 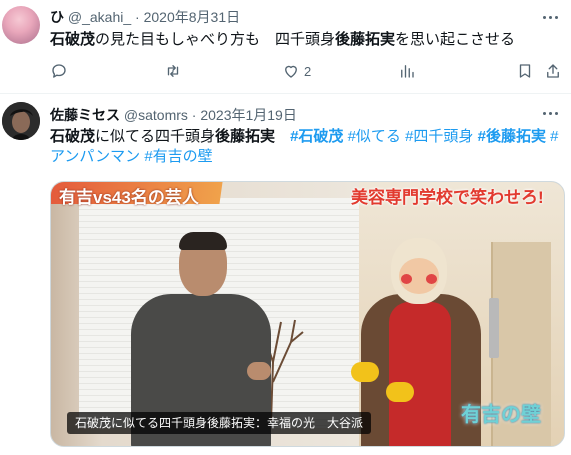 I want to click on tweet-header: 佐藤ミセス @satomrs · 2023年1月19日, so click(x=173, y=115).